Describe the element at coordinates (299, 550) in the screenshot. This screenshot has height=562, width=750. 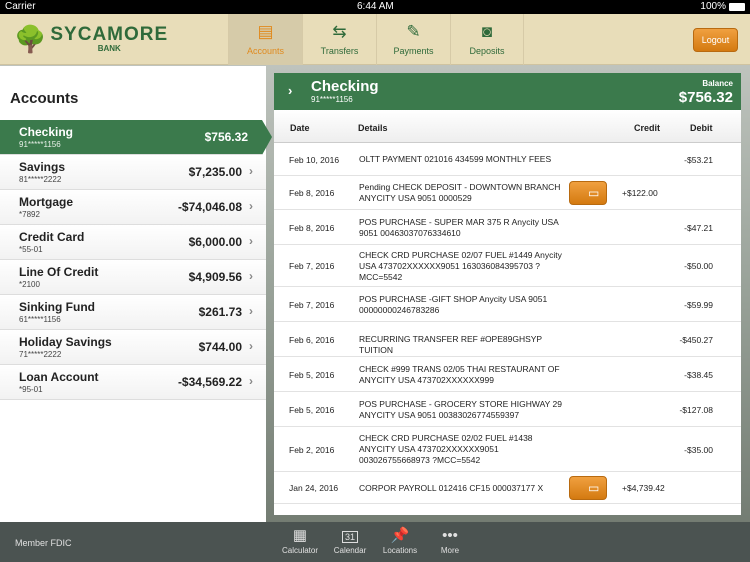
I see `tool-label: Calculator` at that location.